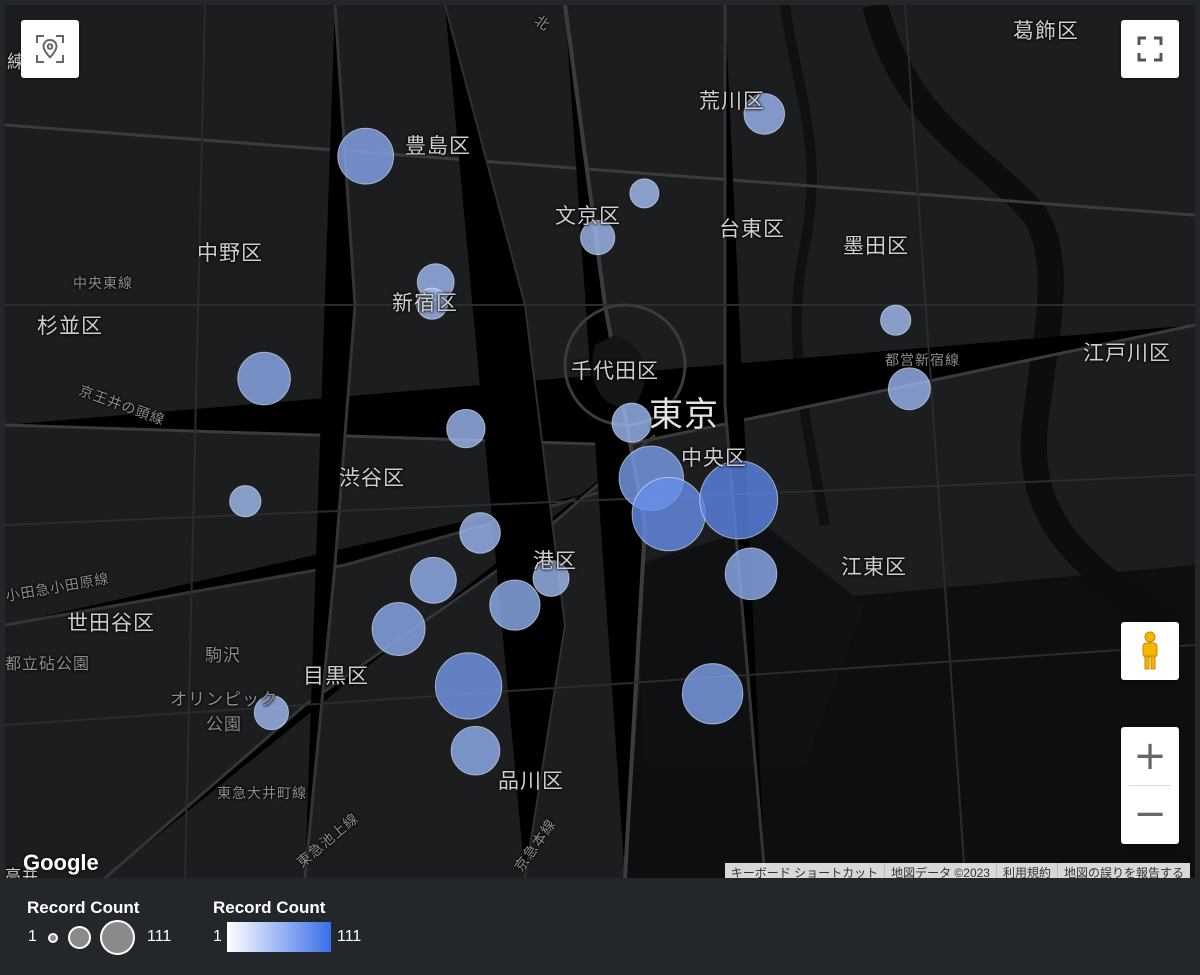 Image resolution: width=1200 pixels, height=975 pixels. I want to click on locate-button, so click(50, 49).